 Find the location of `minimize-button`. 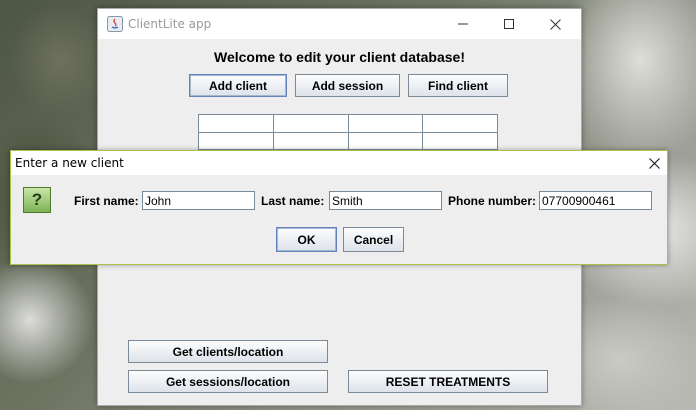

minimize-button is located at coordinates (463, 24).